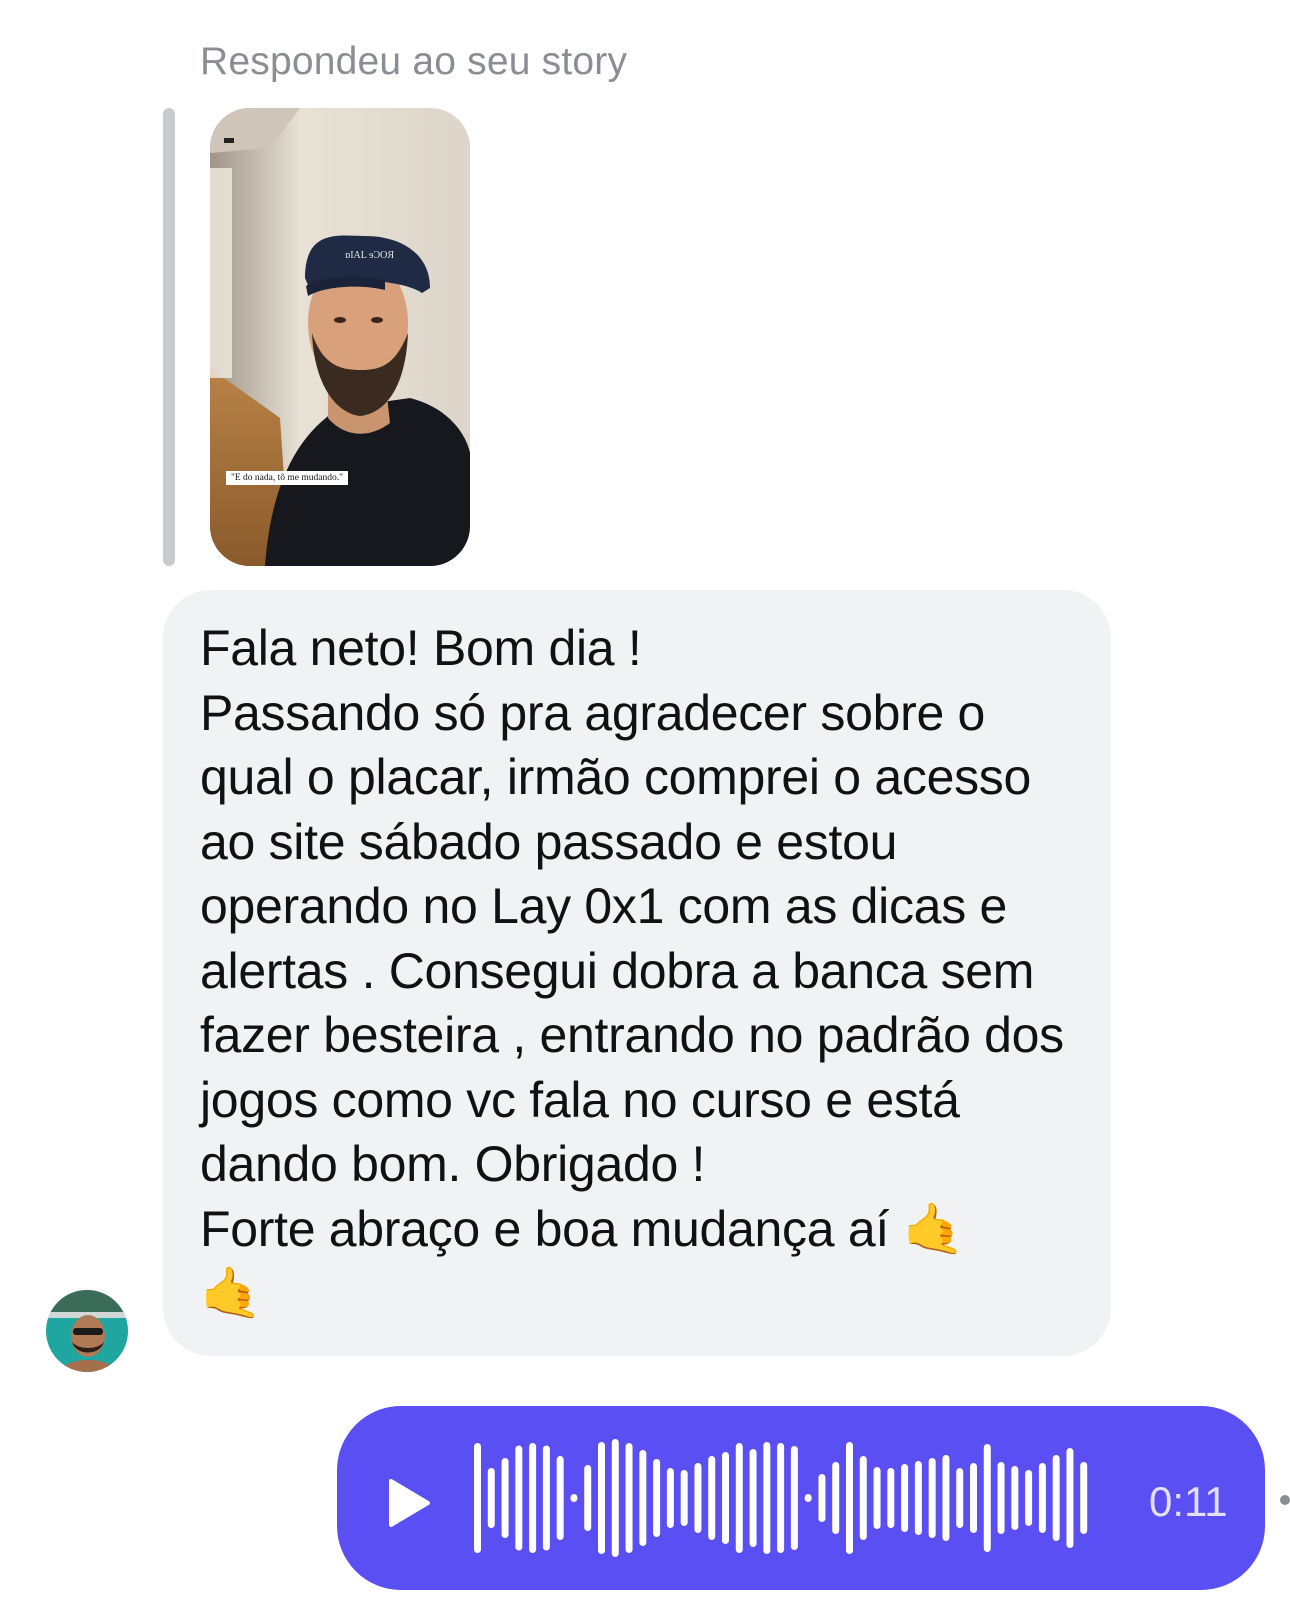 This screenshot has width=1290, height=1600. I want to click on avatar-image, so click(87, 1331).